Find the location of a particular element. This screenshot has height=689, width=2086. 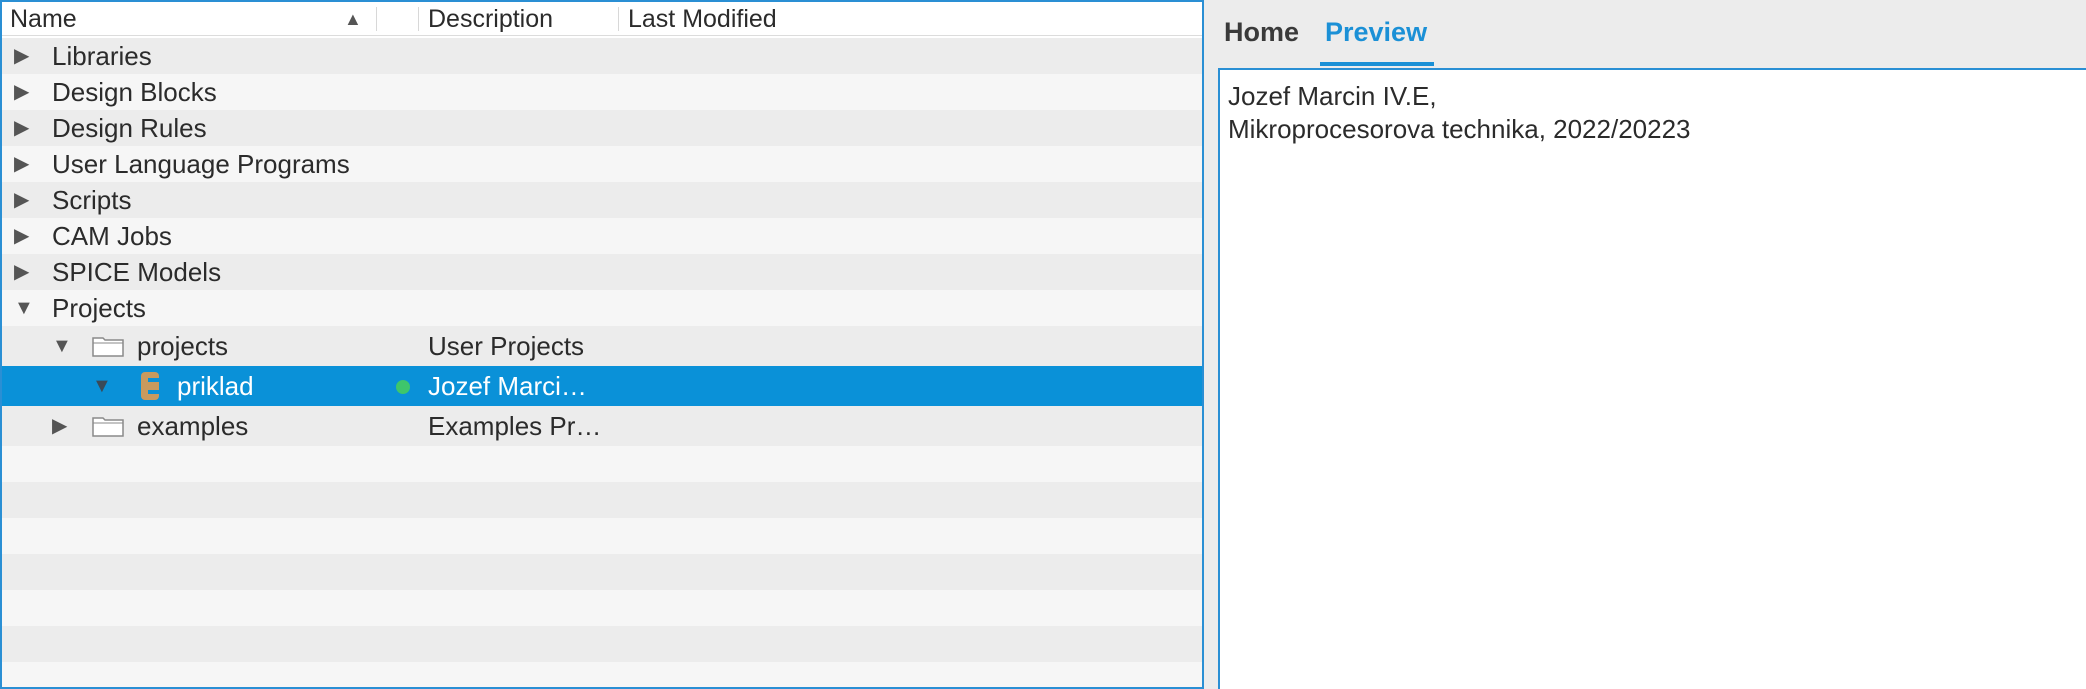

sort-ascending-icon: ▲ is located at coordinates (353, 19).